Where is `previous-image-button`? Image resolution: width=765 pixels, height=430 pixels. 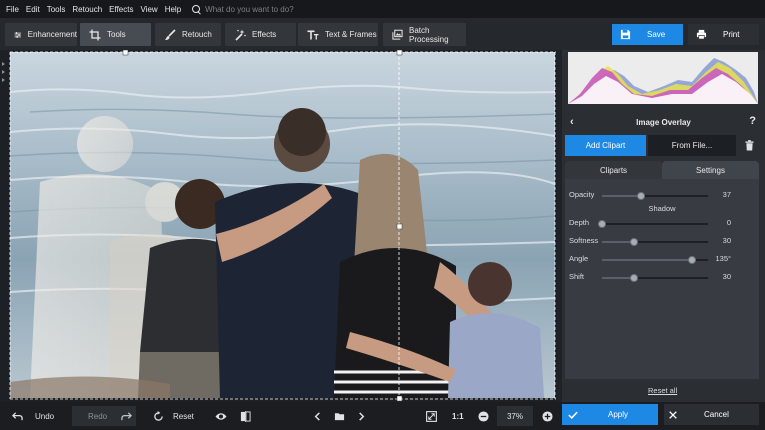 previous-image-button is located at coordinates (317, 416).